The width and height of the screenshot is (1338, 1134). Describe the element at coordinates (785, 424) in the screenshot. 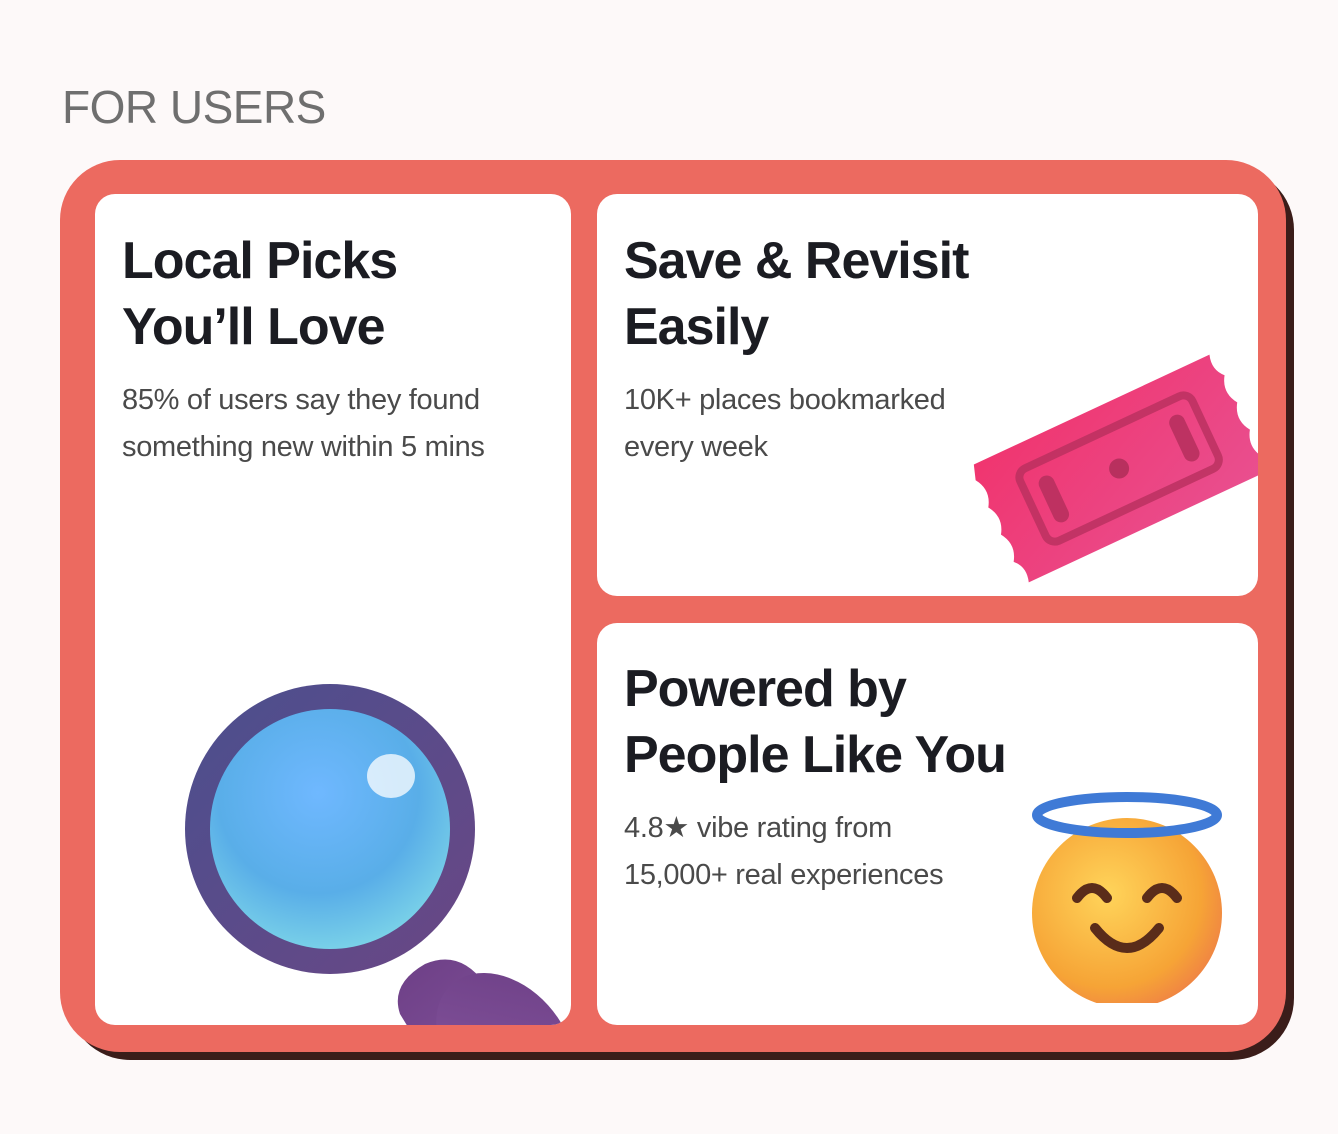

I see `card-description: 10K+ places bookmarked every week` at that location.